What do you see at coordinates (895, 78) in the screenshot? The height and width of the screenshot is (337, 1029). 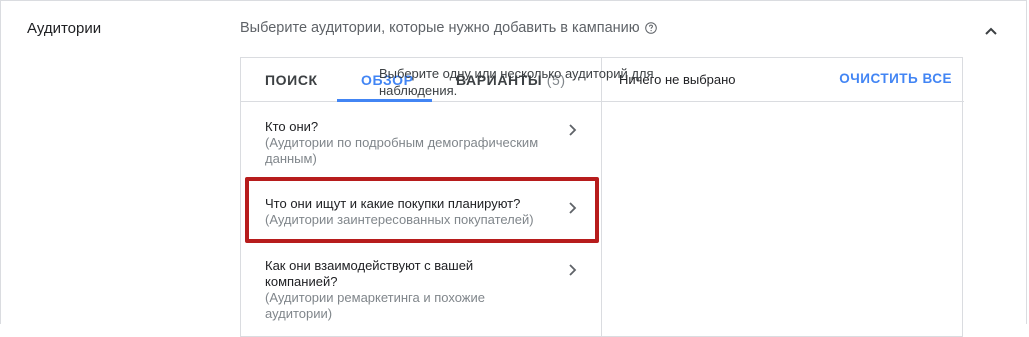 I see `clear-all-button: ОЧИСТИТЬ ВСЕ` at bounding box center [895, 78].